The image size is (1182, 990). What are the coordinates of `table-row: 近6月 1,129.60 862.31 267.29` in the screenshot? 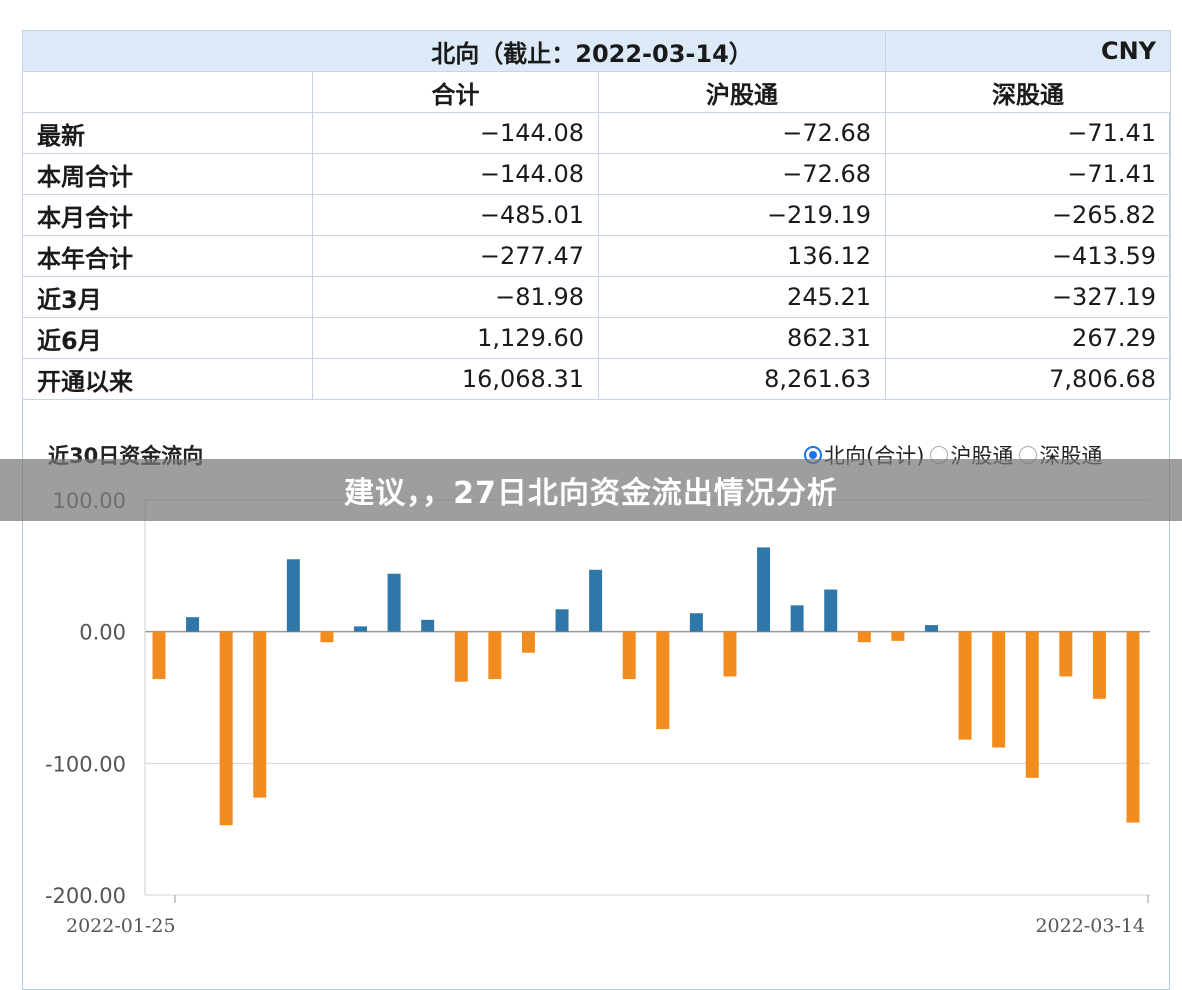 It's located at (597, 338).